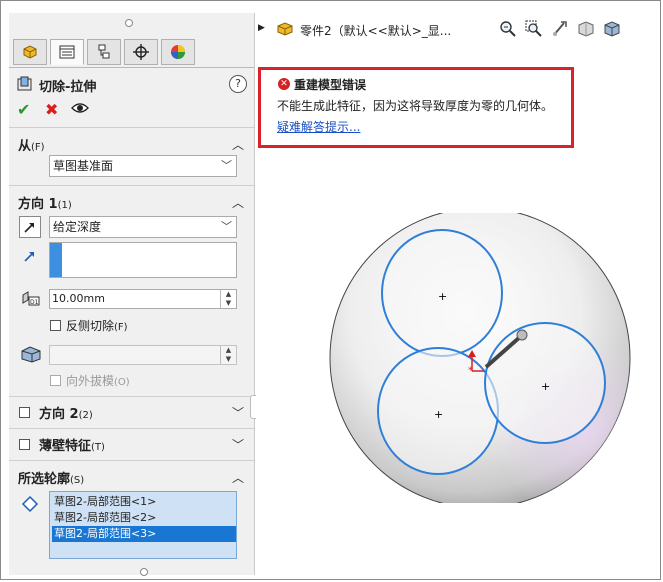  I want to click on collapse-selected-contours-icon: ︿, so click(238, 477).